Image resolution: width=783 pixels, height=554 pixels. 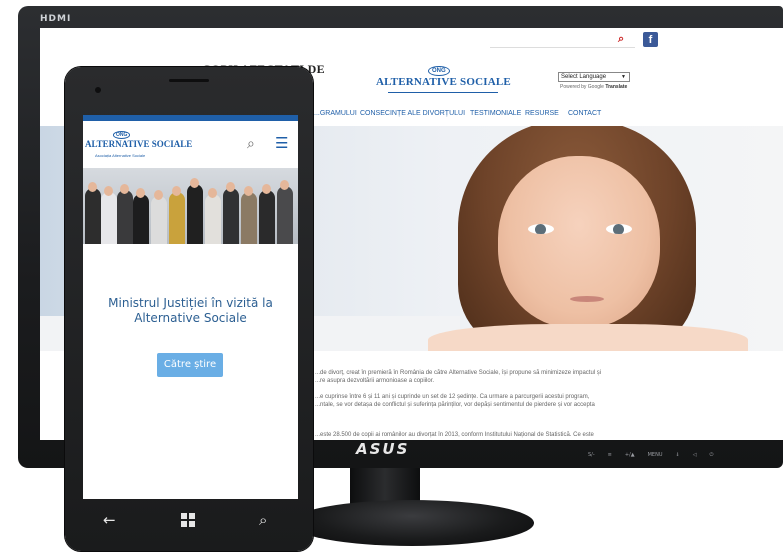 I want to click on hero-mouth, so click(x=587, y=299).